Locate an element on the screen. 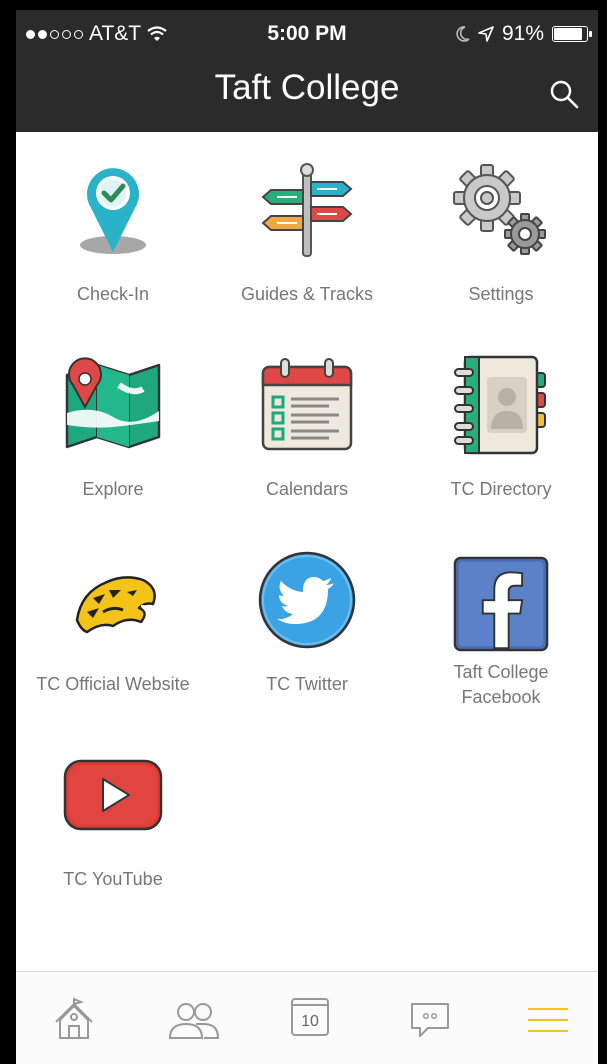 This screenshot has width=607, height=1064. battery-percent: 91% is located at coordinates (522, 33).